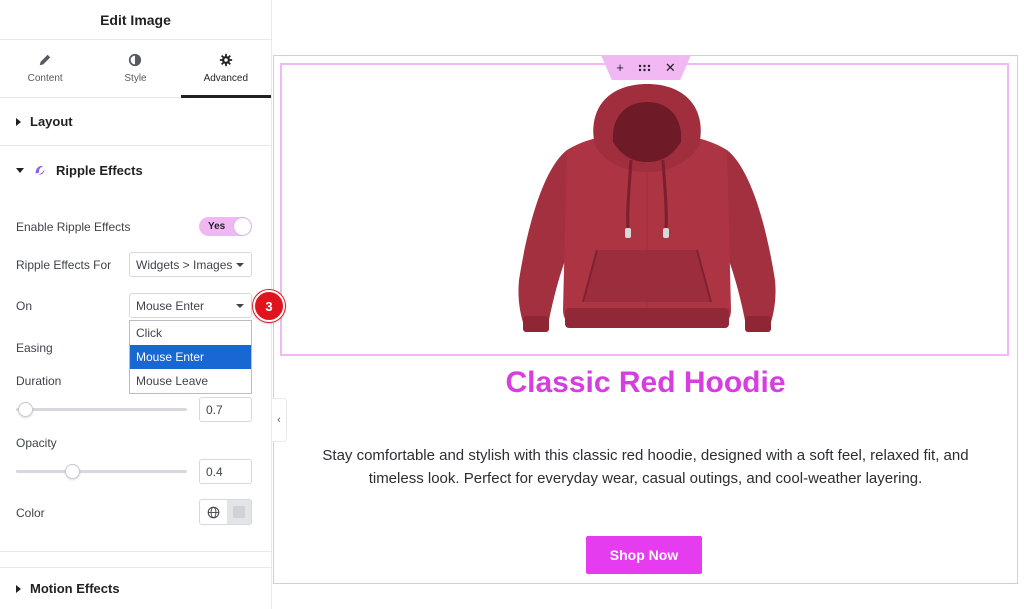  I want to click on plus-icon: +, so click(620, 67).